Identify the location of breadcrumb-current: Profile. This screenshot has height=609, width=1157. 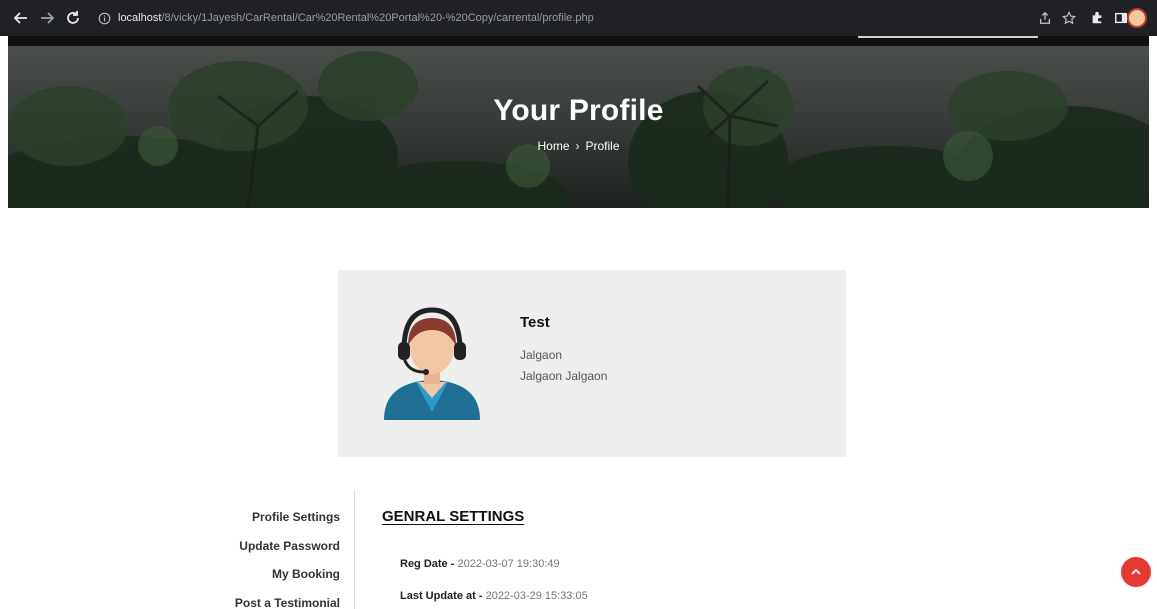
(602, 146).